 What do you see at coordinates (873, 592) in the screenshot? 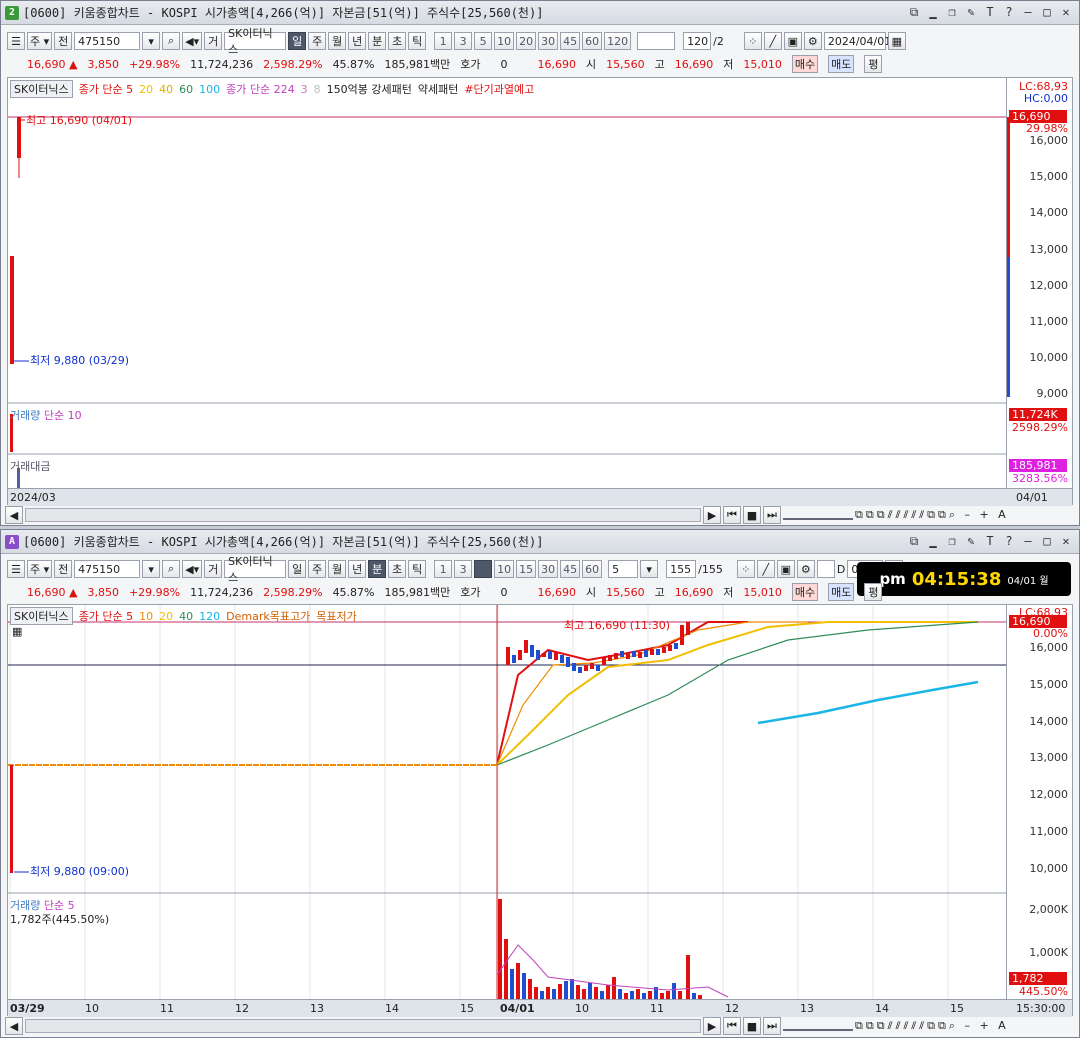
I see `avg-button: 평` at bounding box center [873, 592].